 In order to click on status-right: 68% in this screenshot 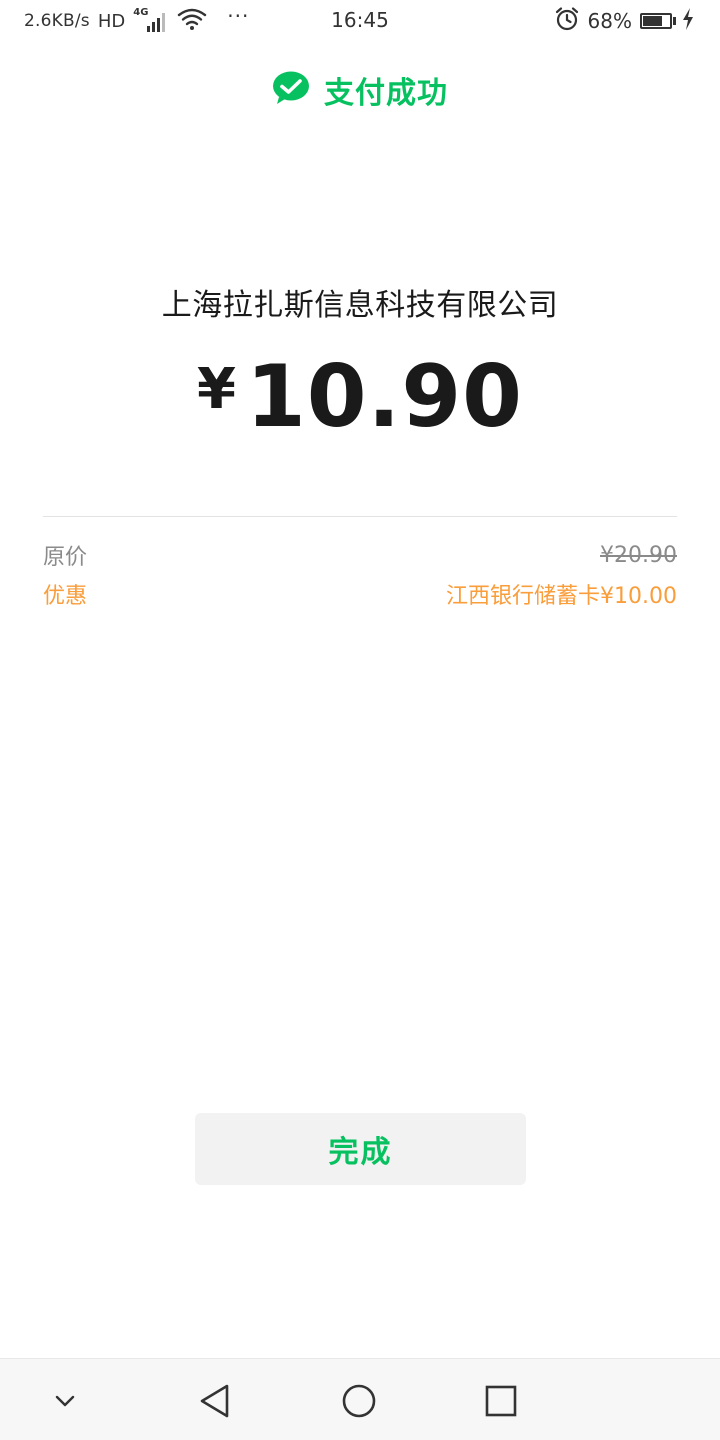, I will do `click(624, 21)`.